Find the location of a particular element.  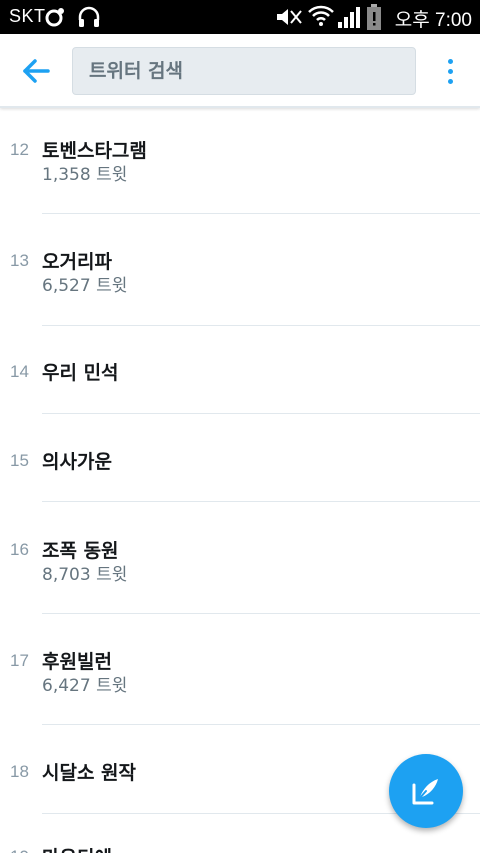

notification-icon is located at coordinates (54, 17).